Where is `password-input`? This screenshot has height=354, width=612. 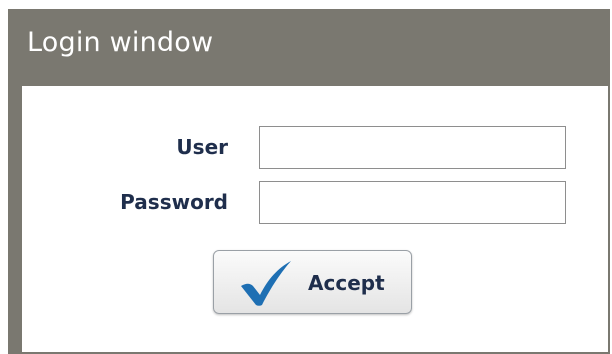 password-input is located at coordinates (412, 202).